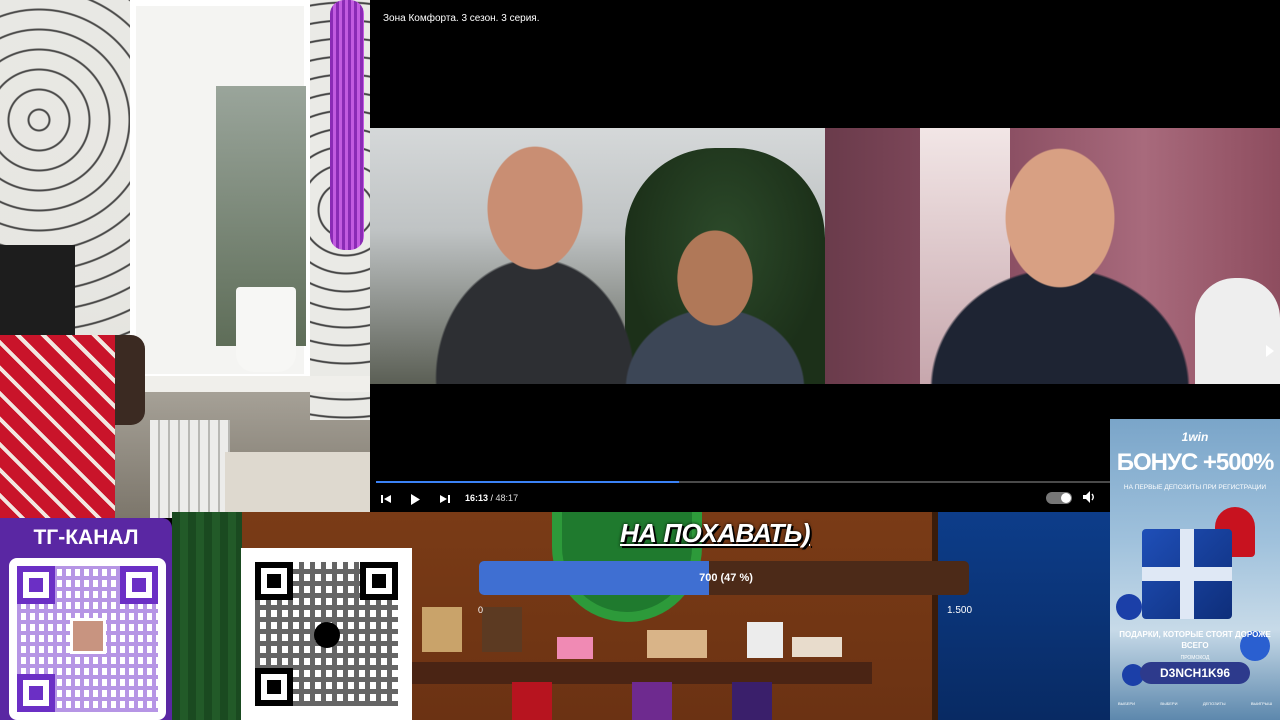 The width and height of the screenshot is (1280, 720). Describe the element at coordinates (57, 426) in the screenshot. I see `blanket` at that location.